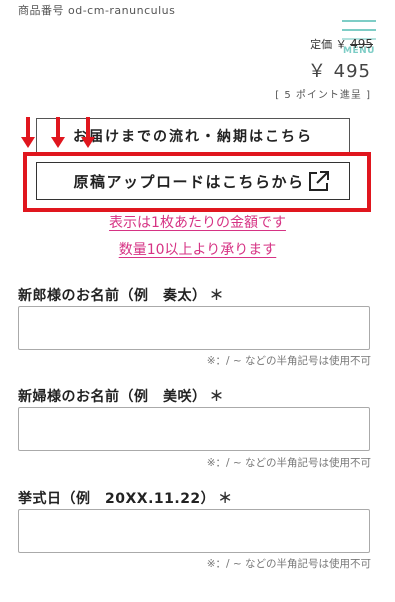 The width and height of the screenshot is (395, 602). I want to click on delivery-flow-label: お届けまでの流れ・納期はこちら, so click(193, 137).